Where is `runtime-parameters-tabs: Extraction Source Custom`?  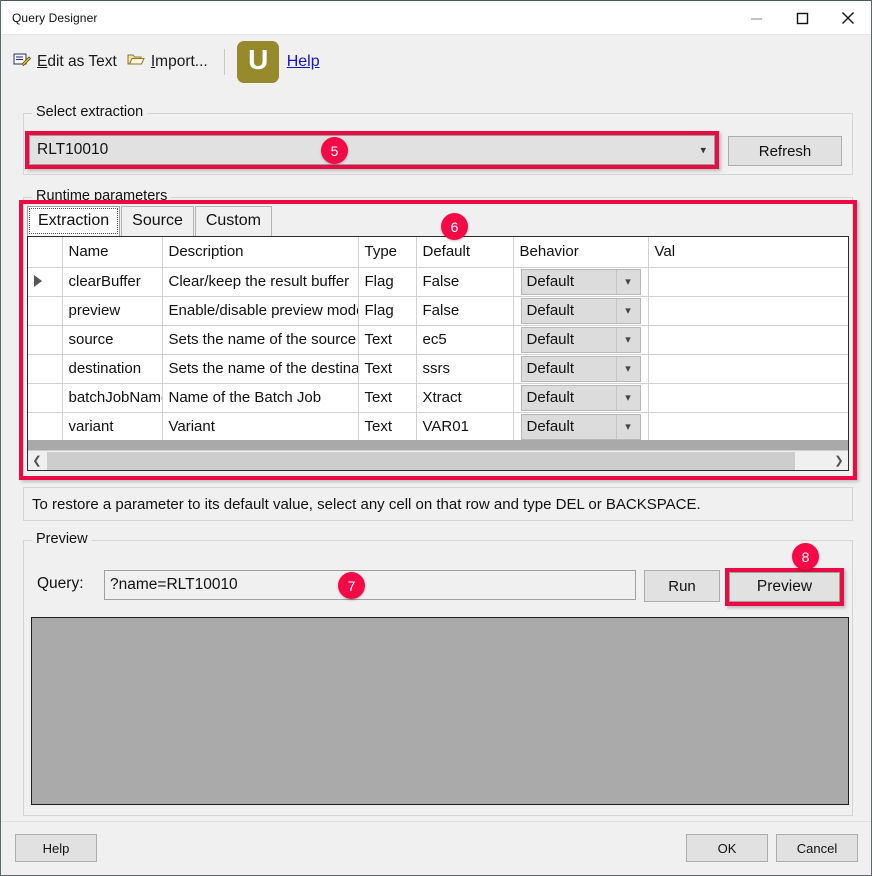
runtime-parameters-tabs: Extraction Source Custom is located at coordinates (150, 221).